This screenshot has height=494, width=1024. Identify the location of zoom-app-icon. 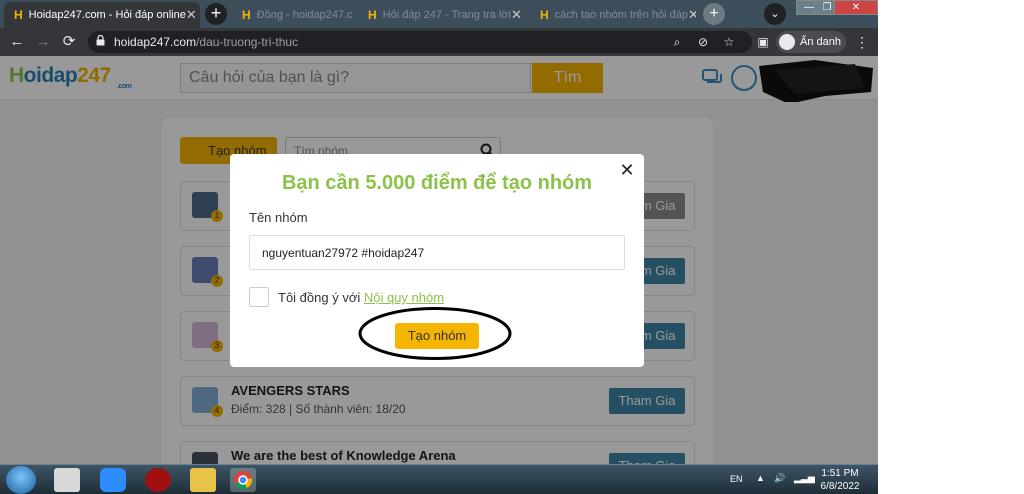
(113, 480).